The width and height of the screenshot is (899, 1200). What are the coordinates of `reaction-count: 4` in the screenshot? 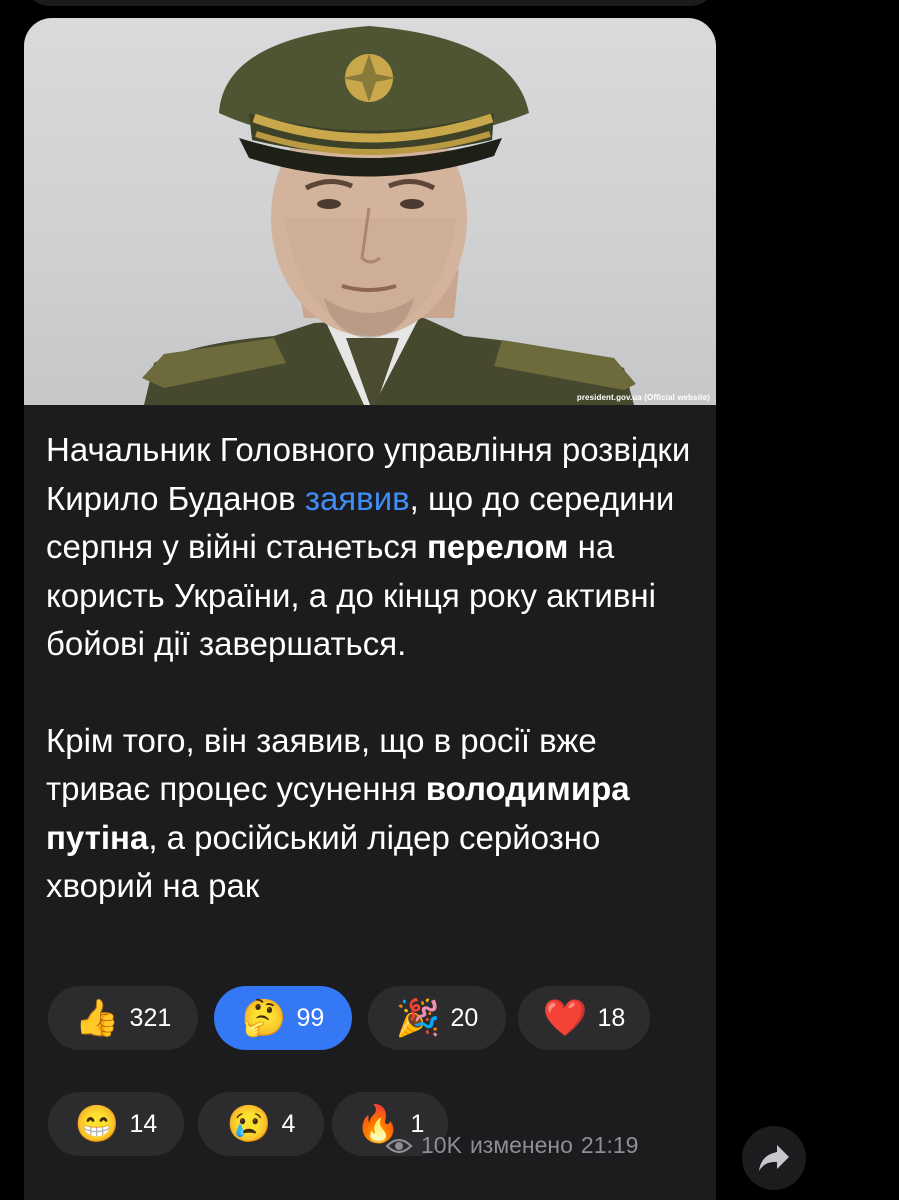 It's located at (288, 1123).